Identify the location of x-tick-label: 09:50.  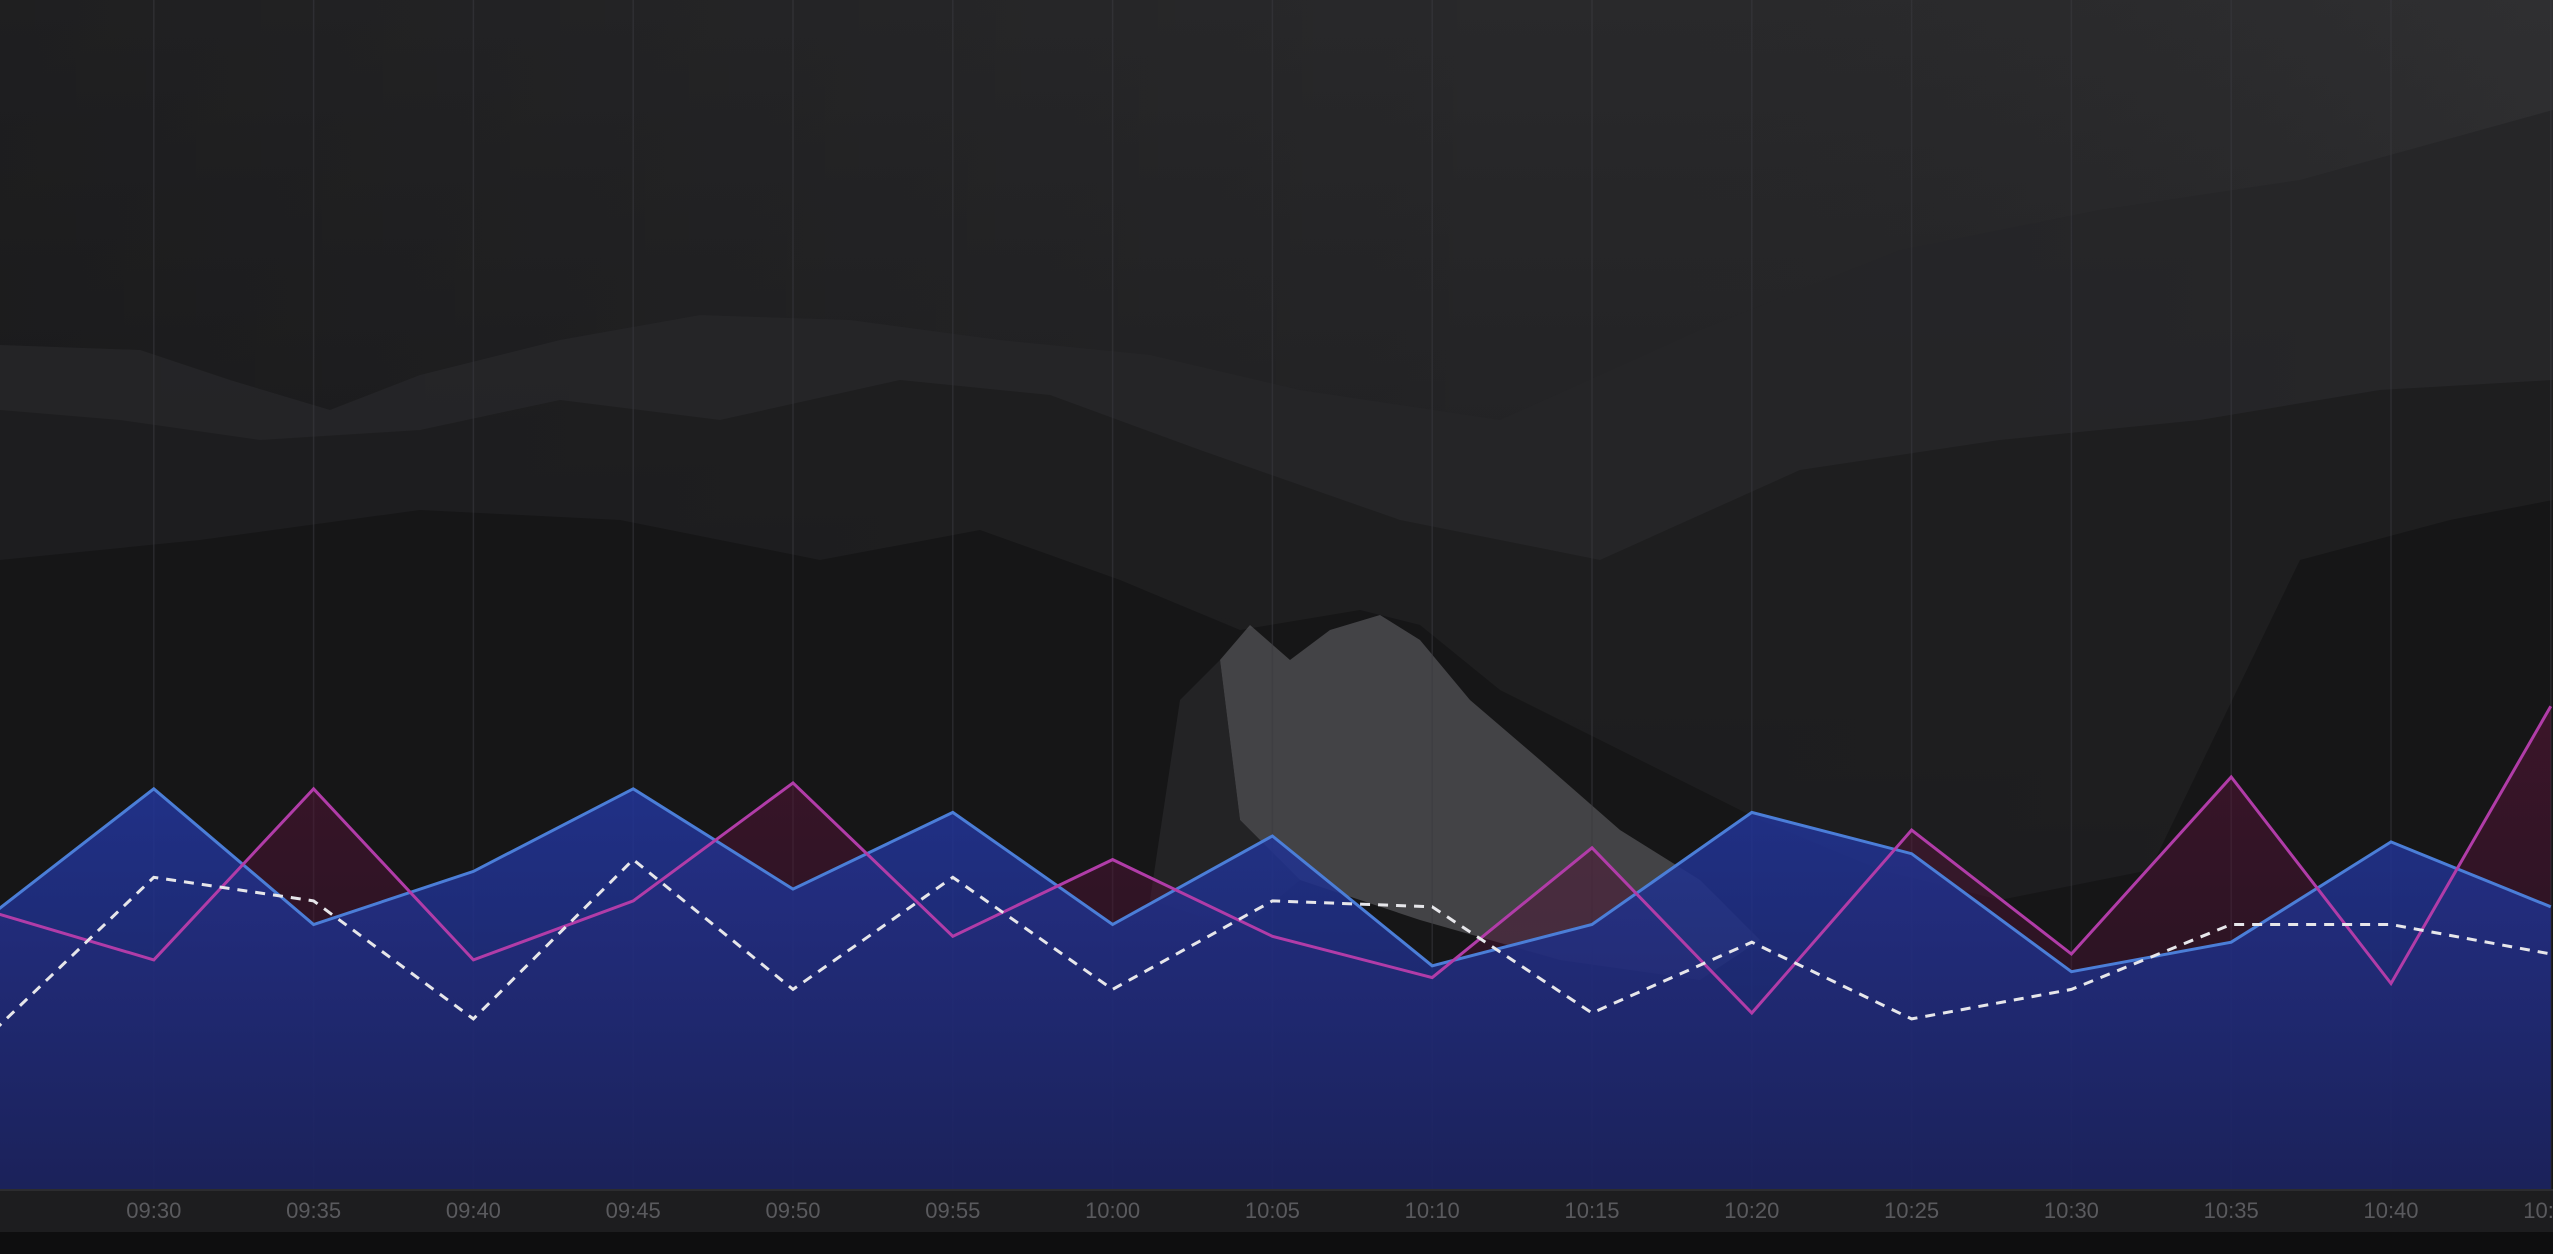
(792, 1210).